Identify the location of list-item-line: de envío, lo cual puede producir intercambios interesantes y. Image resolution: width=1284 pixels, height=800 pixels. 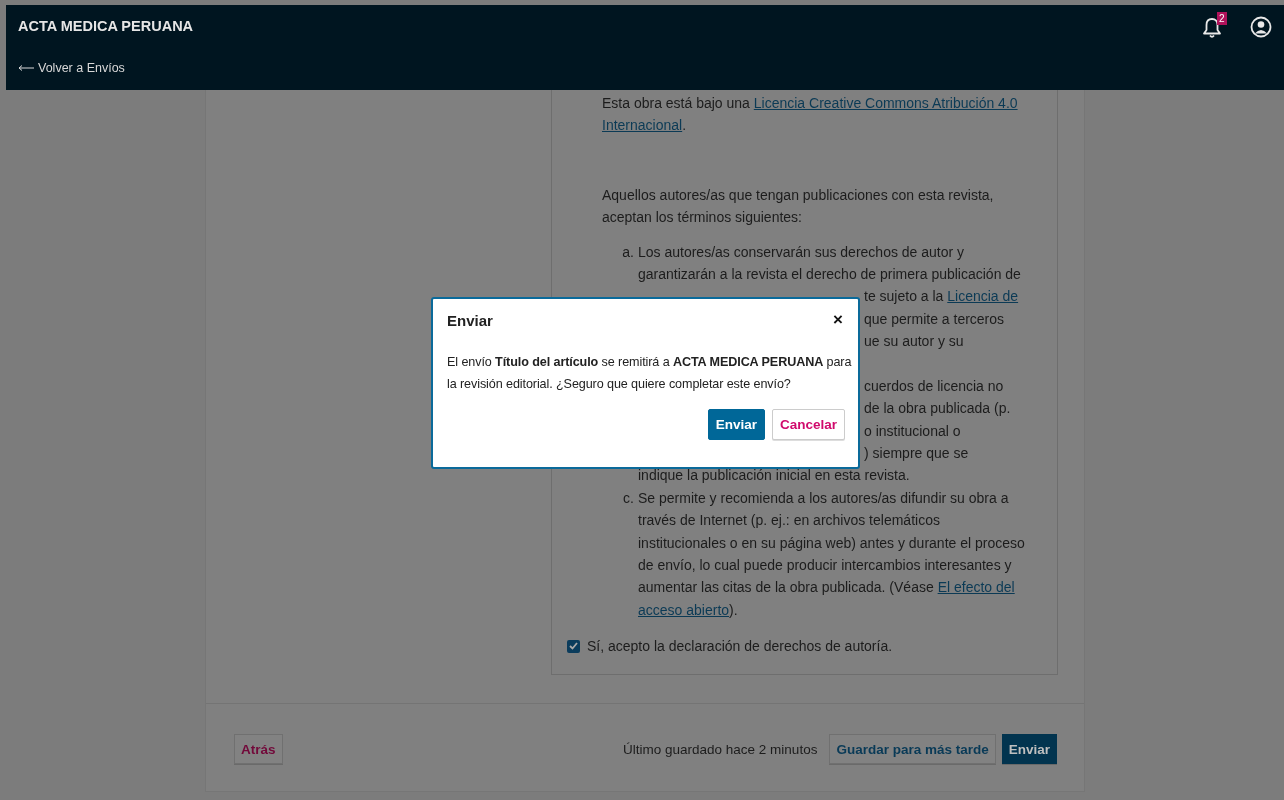
(825, 565).